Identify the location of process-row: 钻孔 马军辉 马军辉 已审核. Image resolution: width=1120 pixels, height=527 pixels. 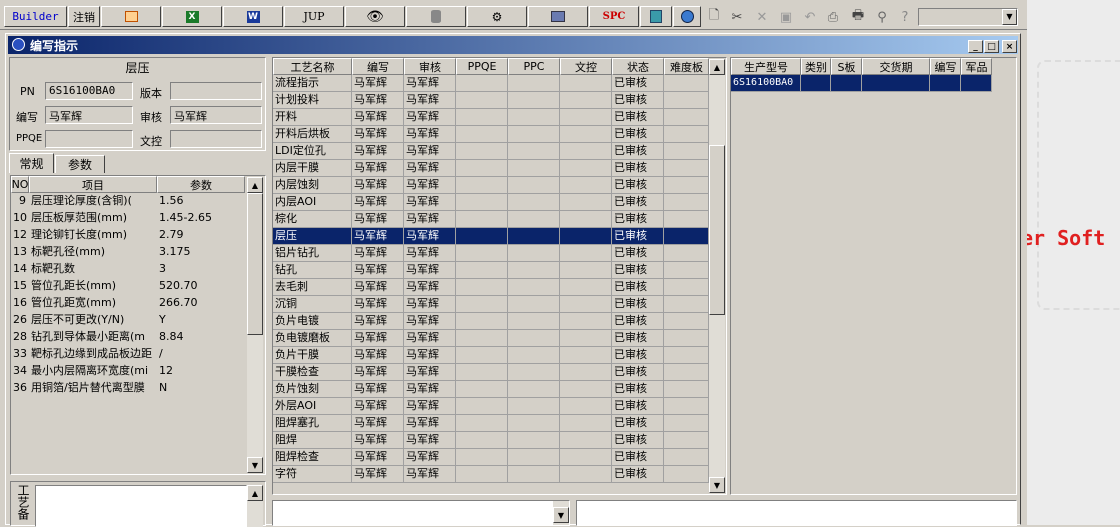
(491, 270).